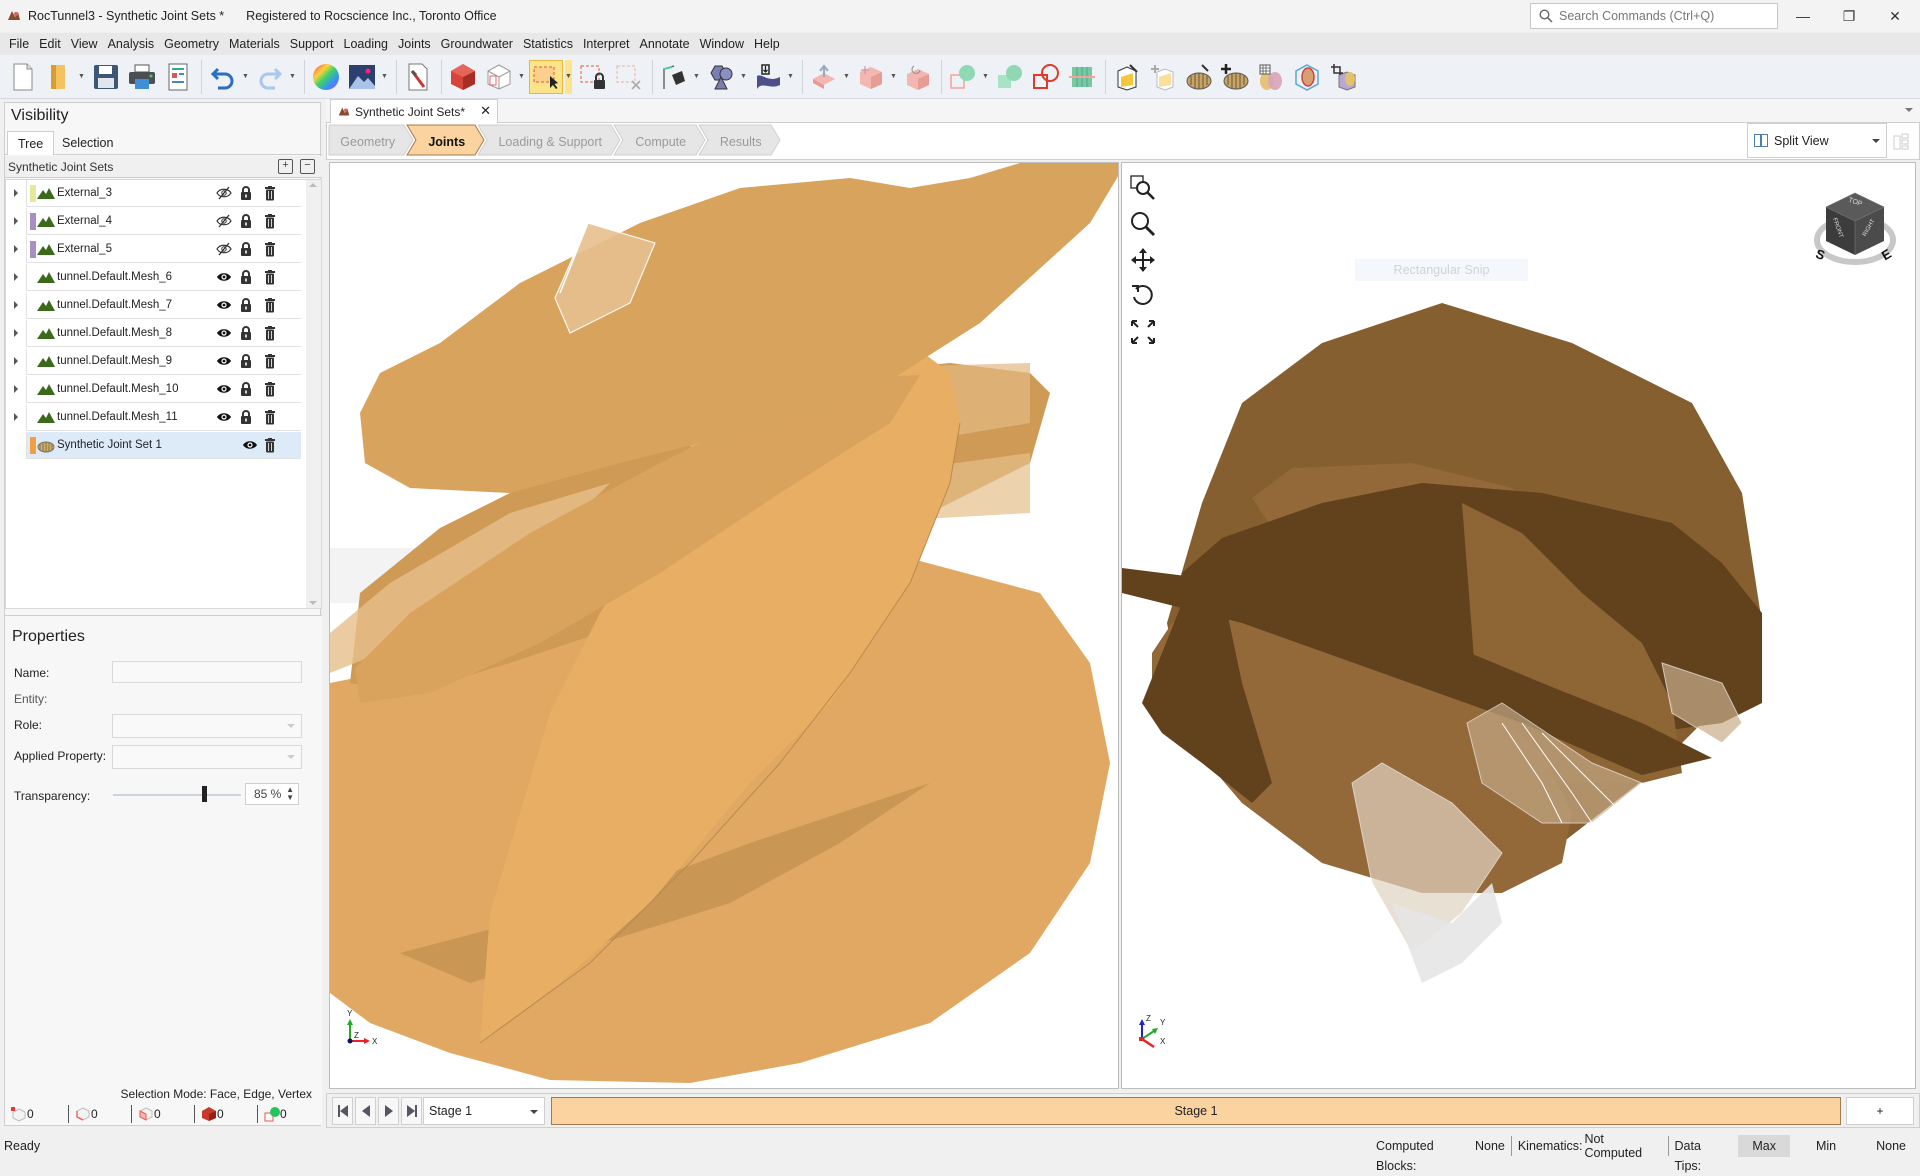 The height and width of the screenshot is (1176, 1920). I want to click on data-tips-none: None, so click(1891, 1146).